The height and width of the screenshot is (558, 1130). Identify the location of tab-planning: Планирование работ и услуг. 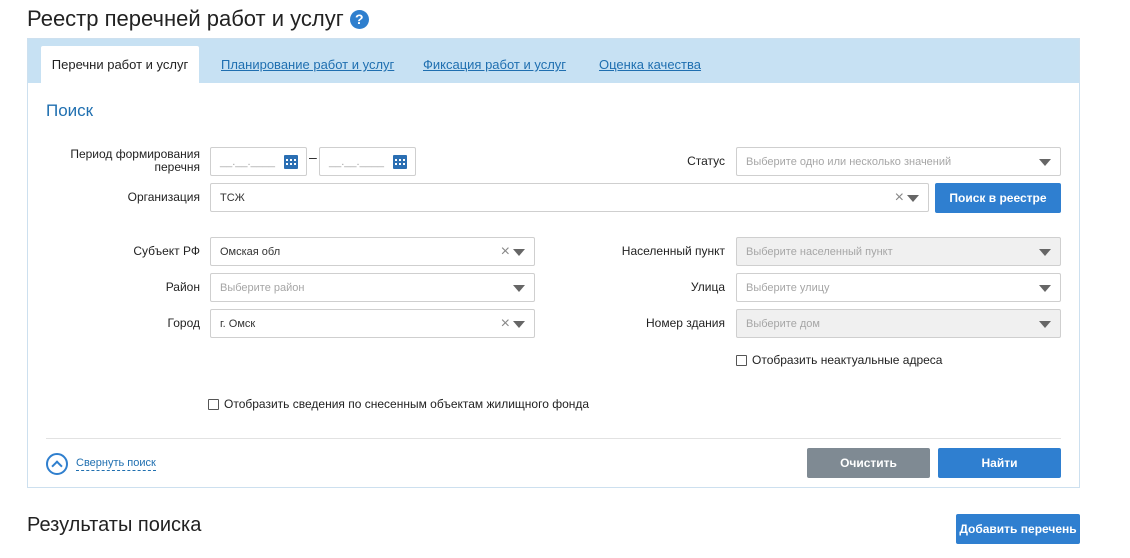
(307, 64).